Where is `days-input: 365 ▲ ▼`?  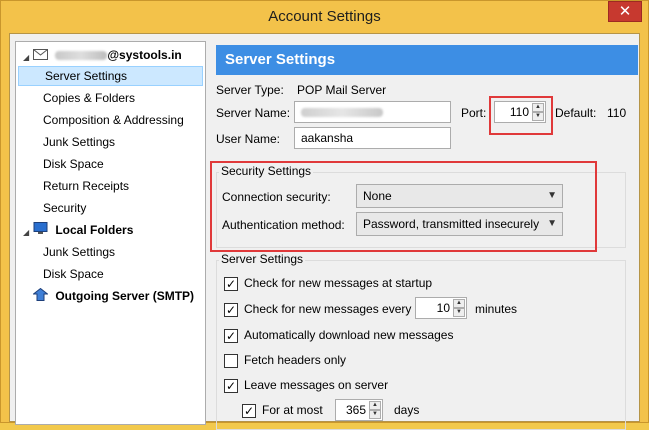
days-input: 365 ▲ ▼ is located at coordinates (359, 410).